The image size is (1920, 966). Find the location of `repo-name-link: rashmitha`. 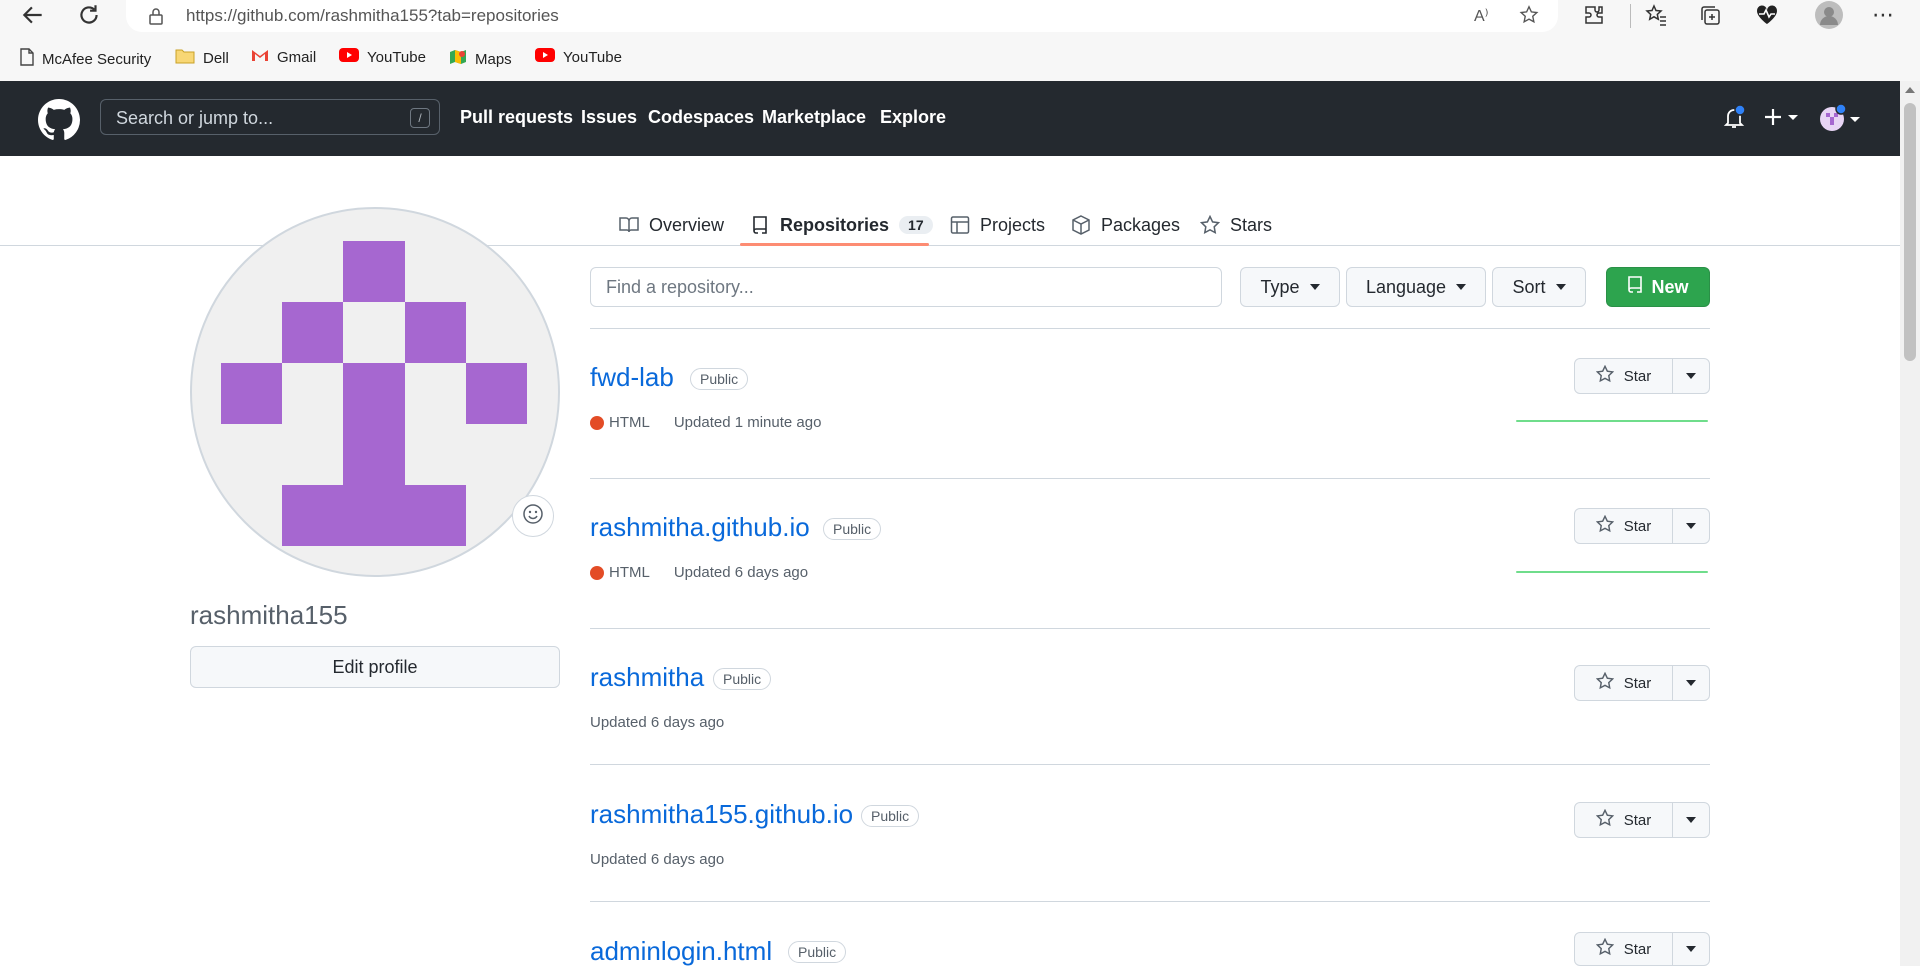

repo-name-link: rashmitha is located at coordinates (647, 677).